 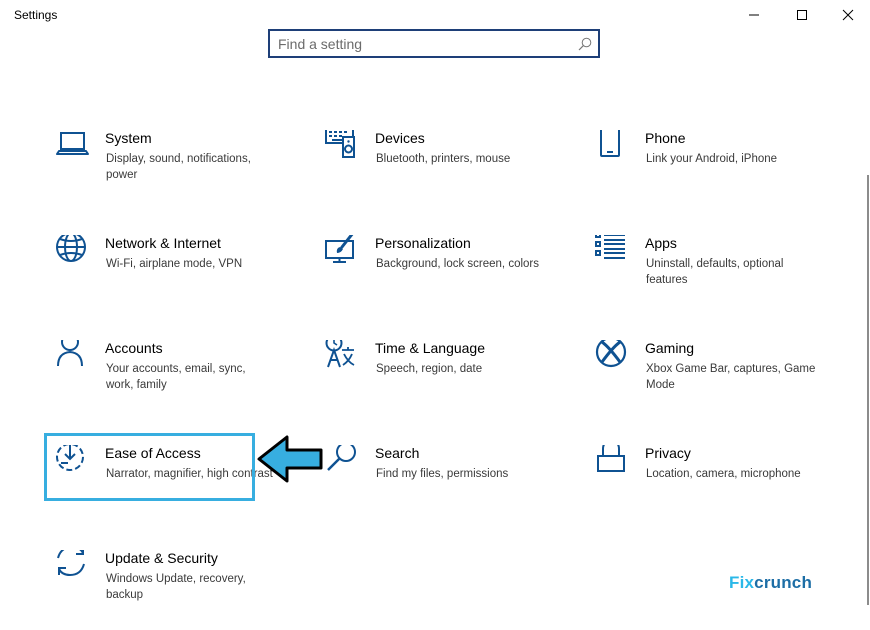 What do you see at coordinates (445, 380) in the screenshot?
I see `category-time-language: Time & Language Speech, region, date` at bounding box center [445, 380].